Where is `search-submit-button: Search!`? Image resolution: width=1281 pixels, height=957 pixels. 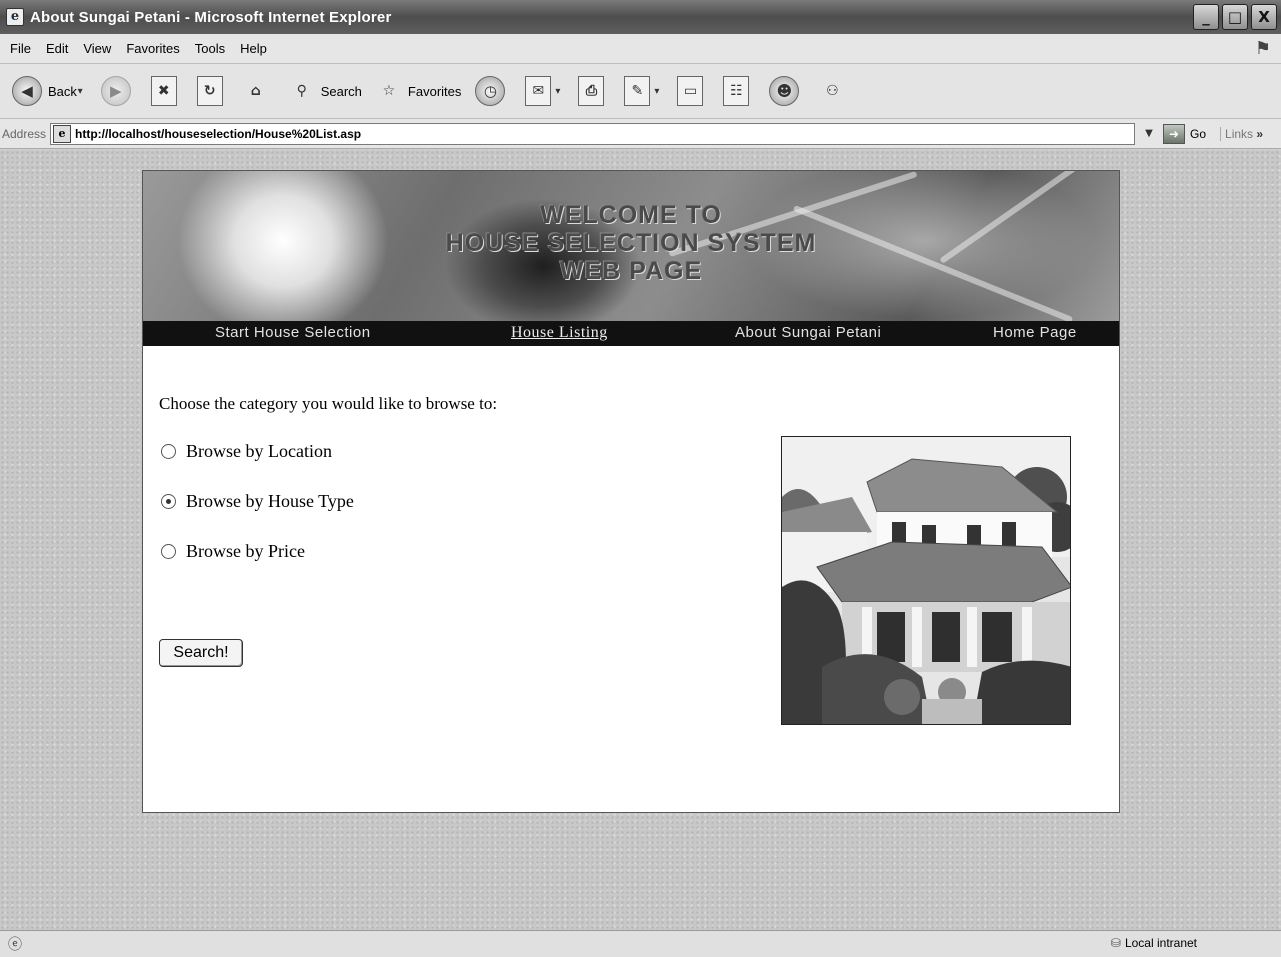 search-submit-button: Search! is located at coordinates (201, 653).